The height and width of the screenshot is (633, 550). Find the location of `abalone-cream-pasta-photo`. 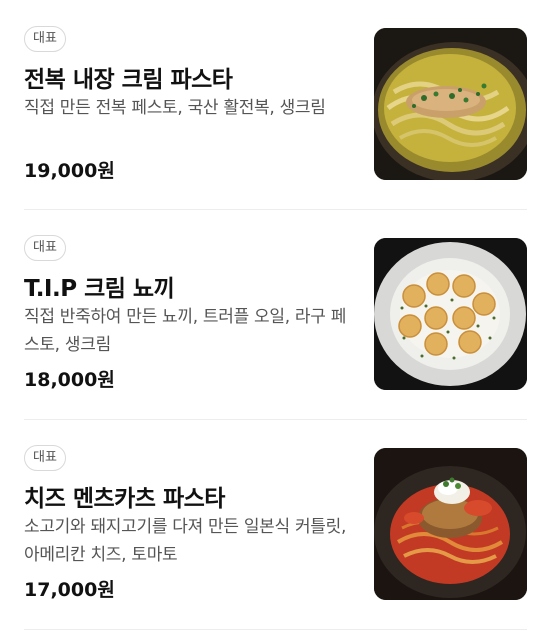

abalone-cream-pasta-photo is located at coordinates (450, 104).